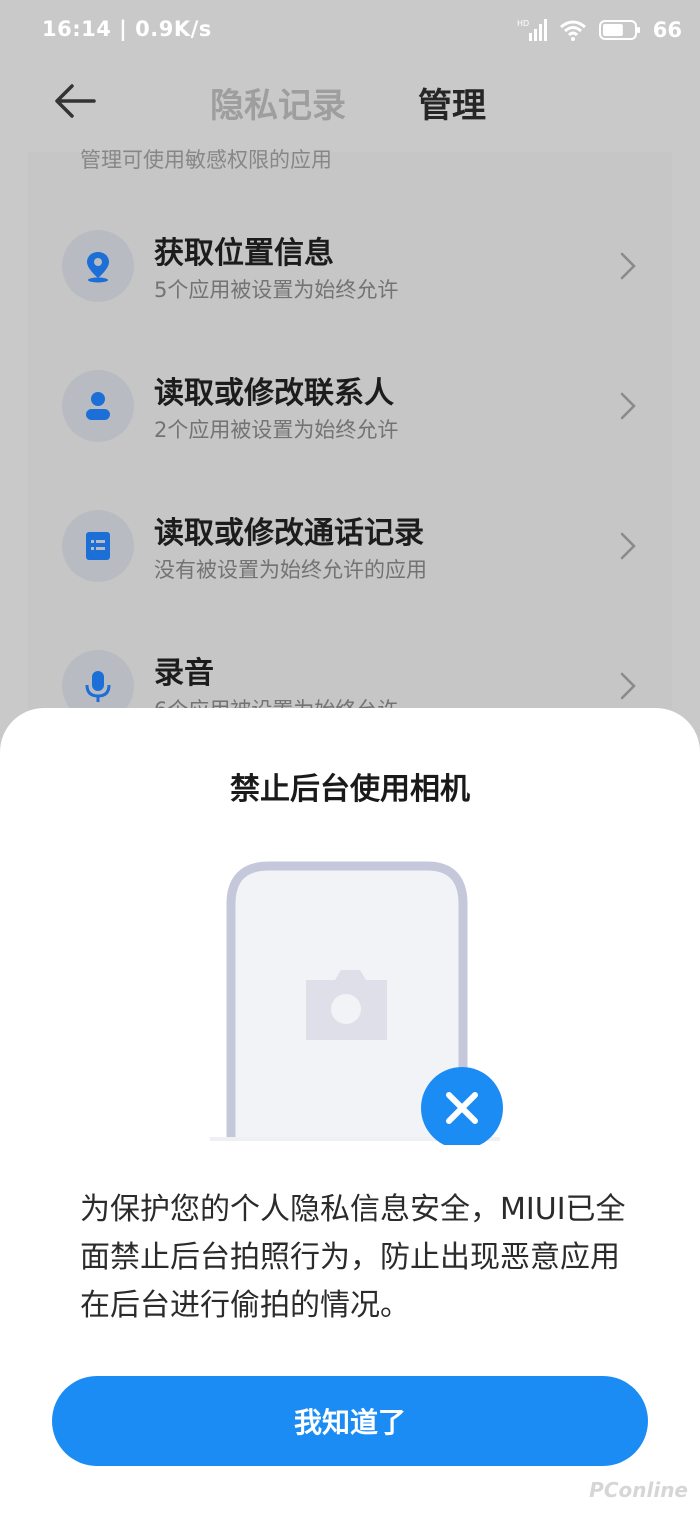 This screenshot has height=1517, width=700. I want to click on arrow-left-icon, so click(75, 101).